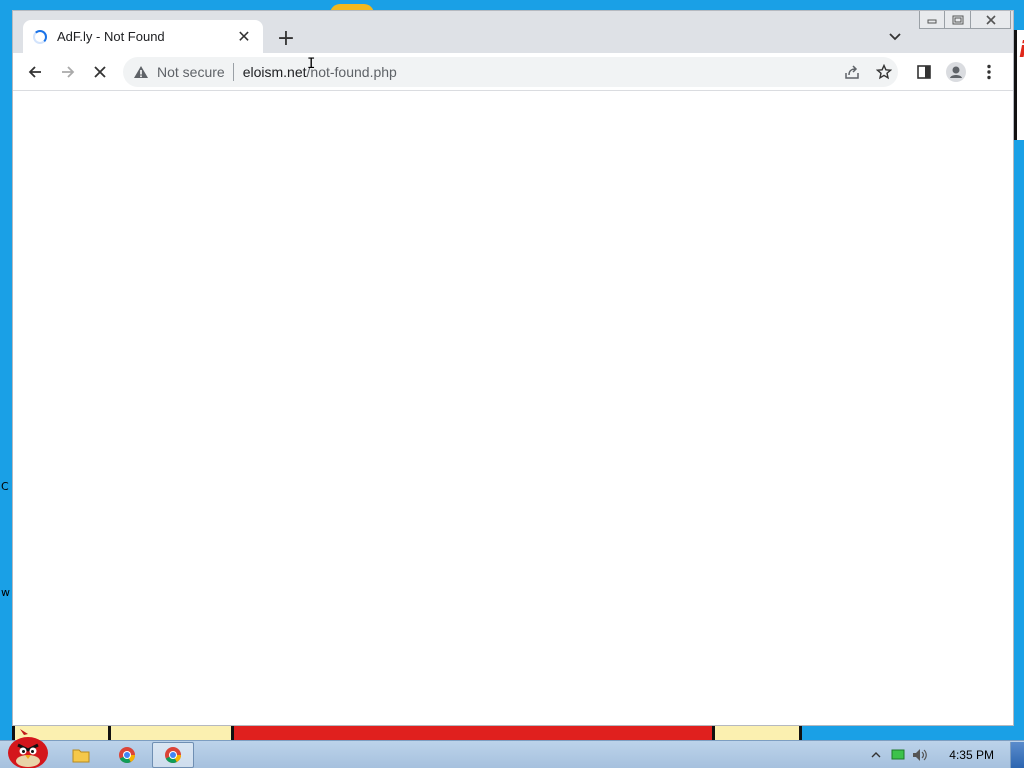 The width and height of the screenshot is (1024, 768). I want to click on wallpaper-decoration: i, so click(1019, 85).